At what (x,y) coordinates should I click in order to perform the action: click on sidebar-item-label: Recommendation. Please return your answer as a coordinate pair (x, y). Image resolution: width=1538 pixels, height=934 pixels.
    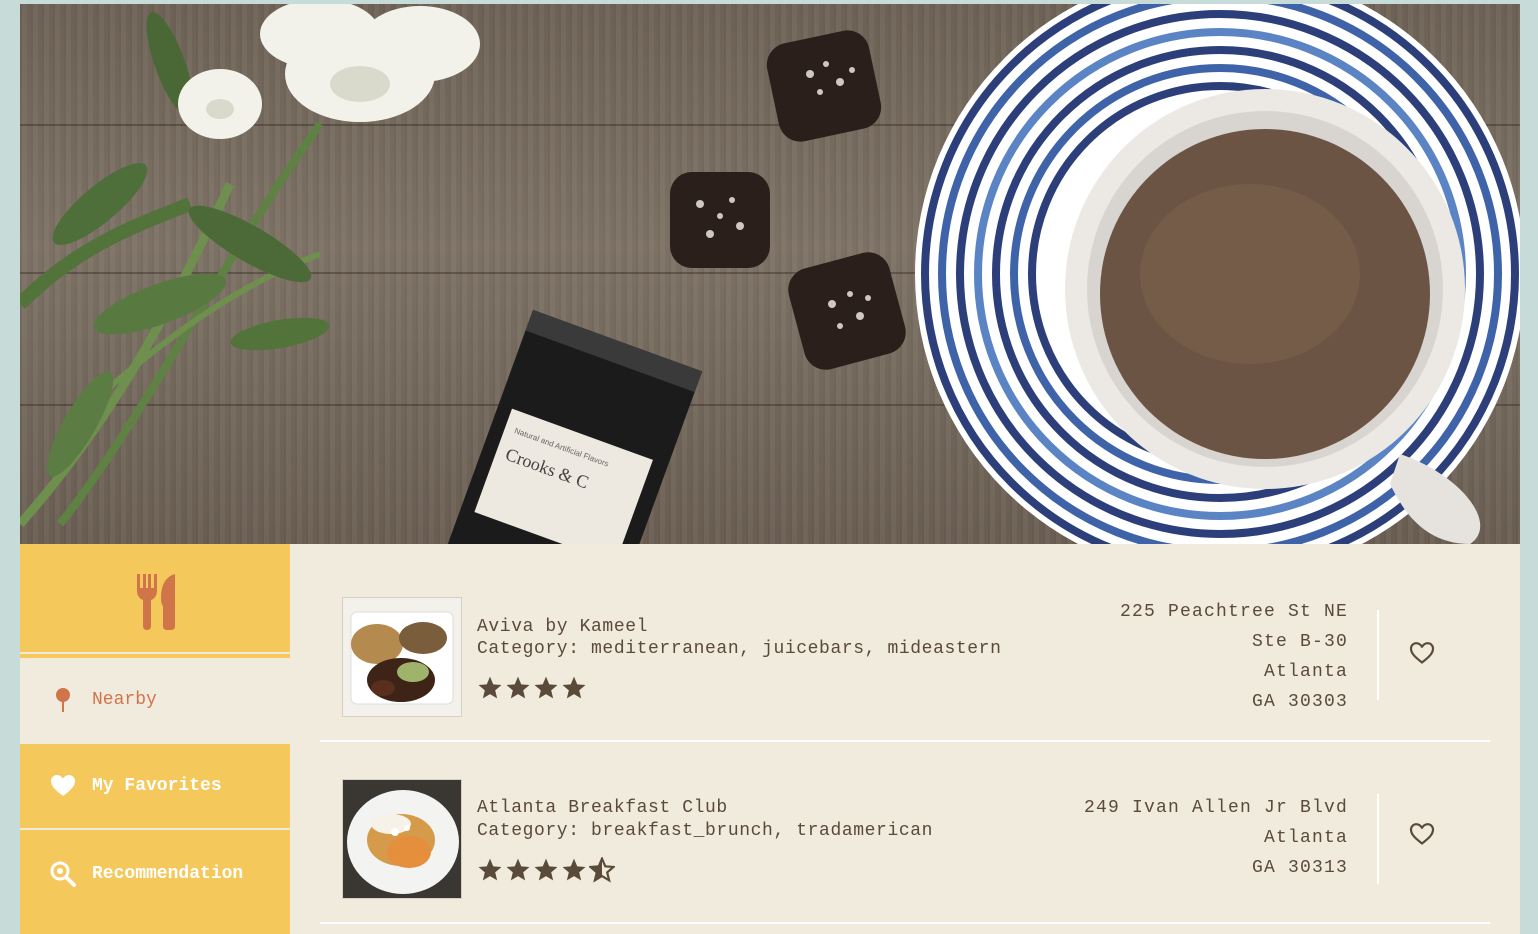
    Looking at the image, I should click on (168, 874).